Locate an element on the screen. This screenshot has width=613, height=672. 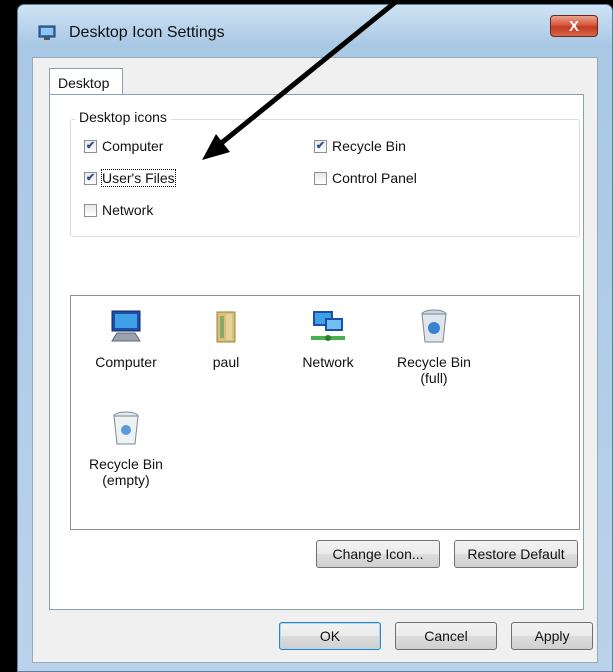
list-item: Recycle Bin (full) is located at coordinates (434, 346).